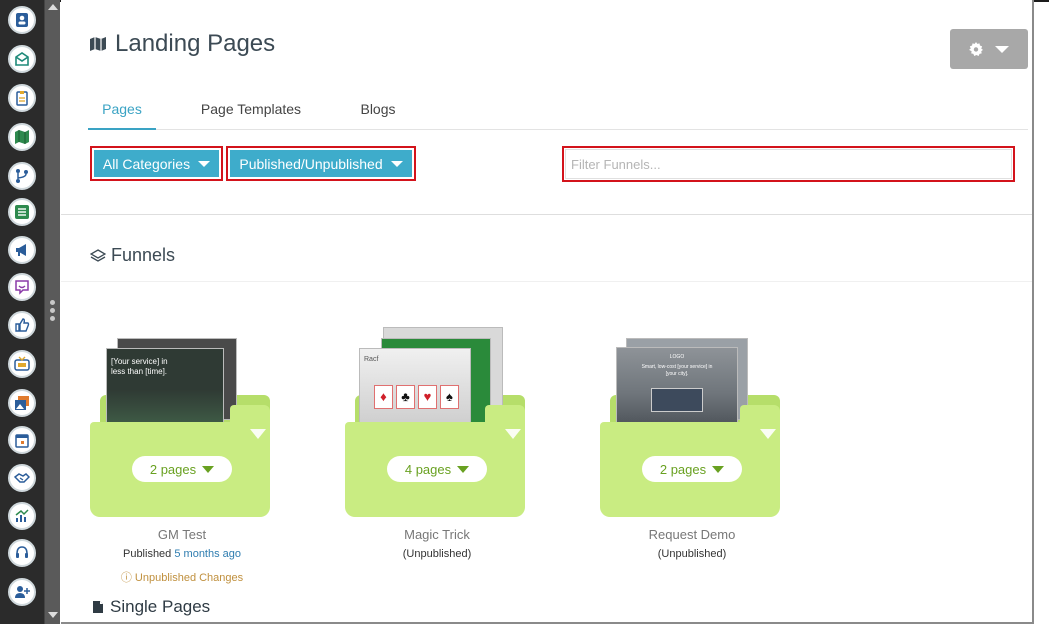 The width and height of the screenshot is (1049, 638). What do you see at coordinates (22, 287) in the screenshot?
I see `chat-icon` at bounding box center [22, 287].